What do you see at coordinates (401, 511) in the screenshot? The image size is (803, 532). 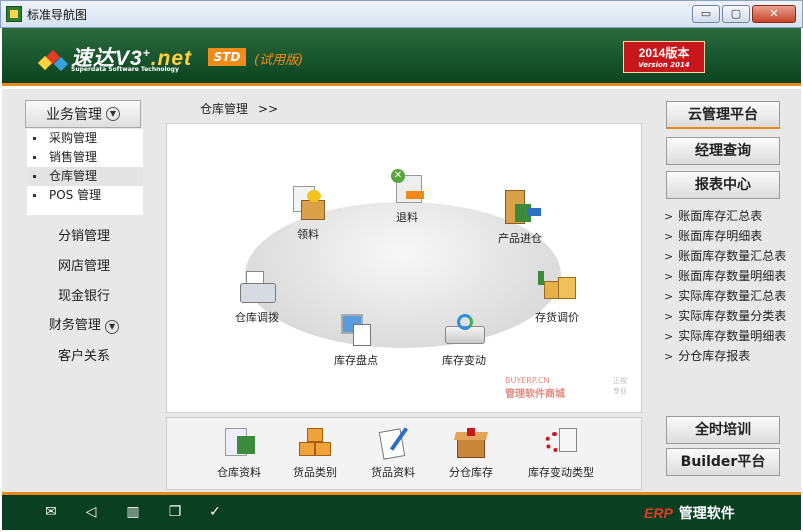 I see `footer-bar: ✉ ◁ ▥ ❐ ✓ ERP 管理软件` at bounding box center [401, 511].